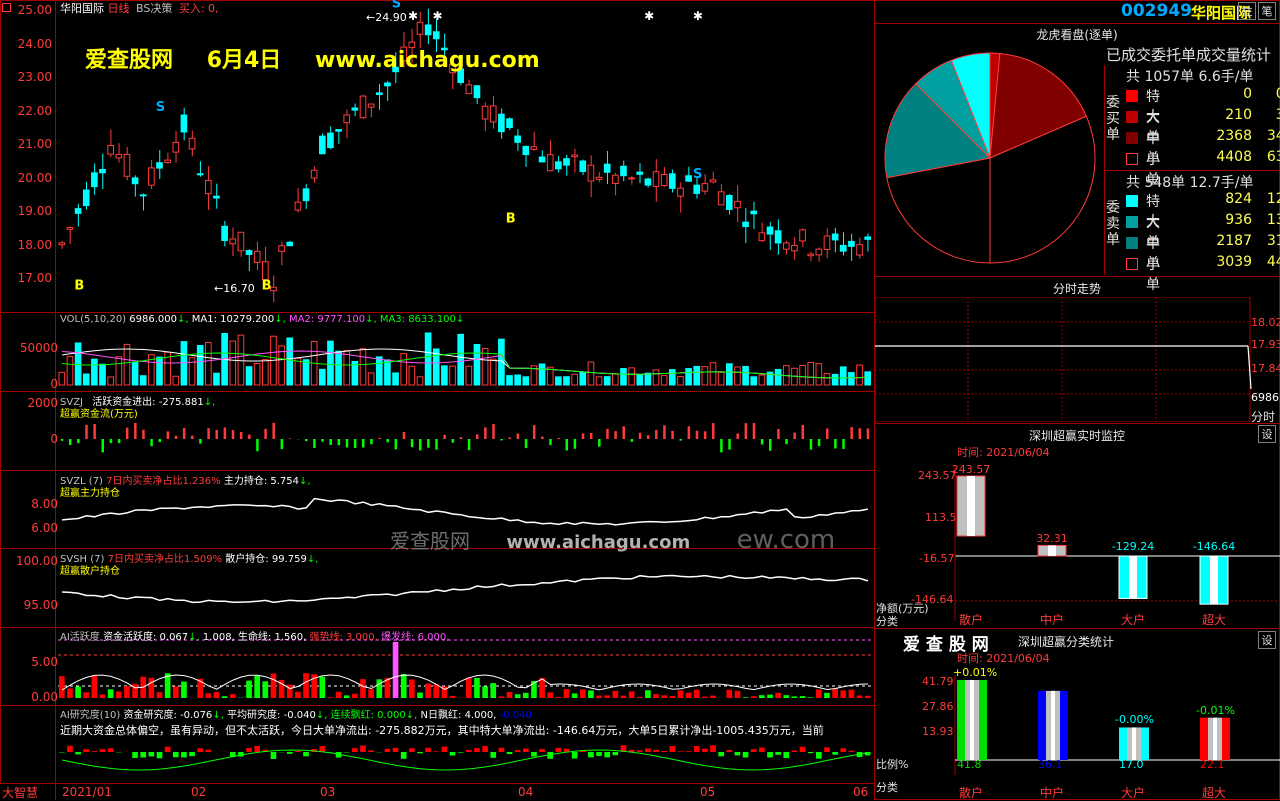 The width and height of the screenshot is (1280, 801). What do you see at coordinates (1267, 11) in the screenshot?
I see `pen-mode-button: 笔` at bounding box center [1267, 11].